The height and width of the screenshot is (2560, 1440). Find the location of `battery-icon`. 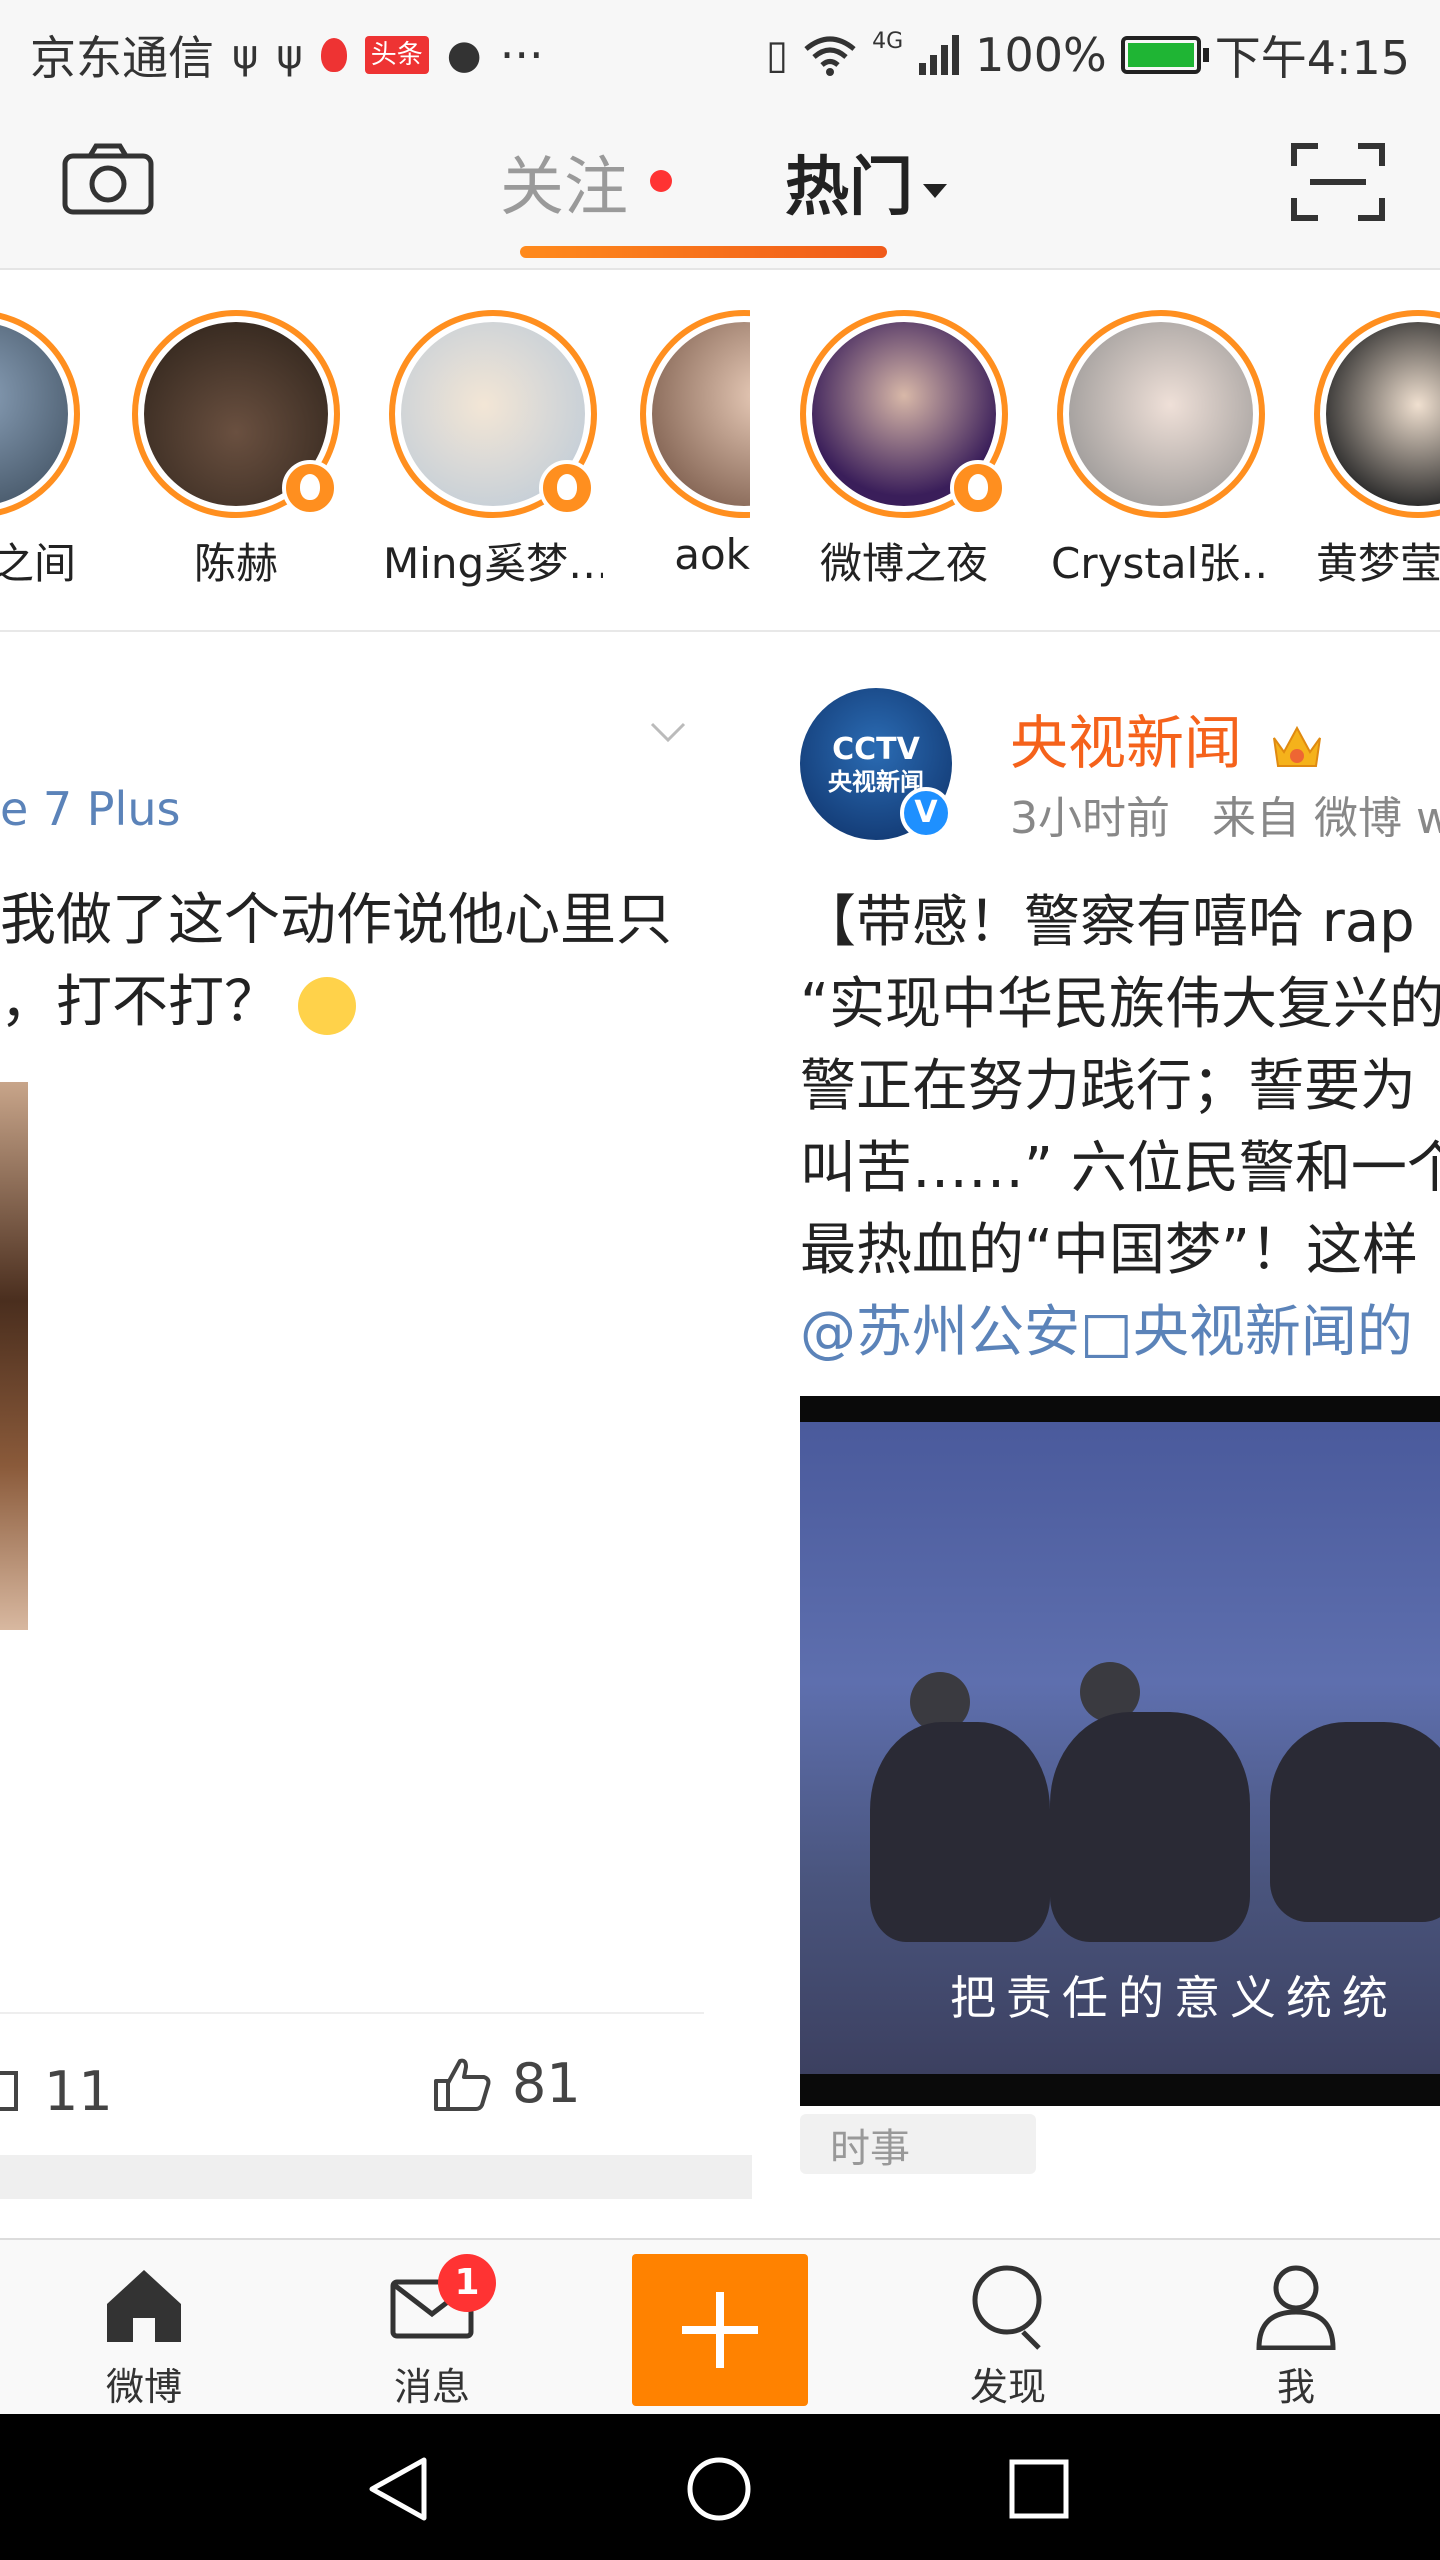

battery-icon is located at coordinates (1164, 55).